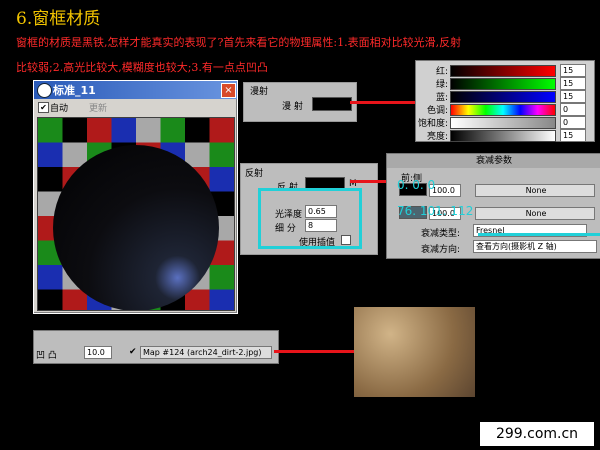 This screenshot has width=600, height=450. Describe the element at coordinates (435, 211) in the screenshot. I see `side-color-overlay: 76. 101. 112` at that location.